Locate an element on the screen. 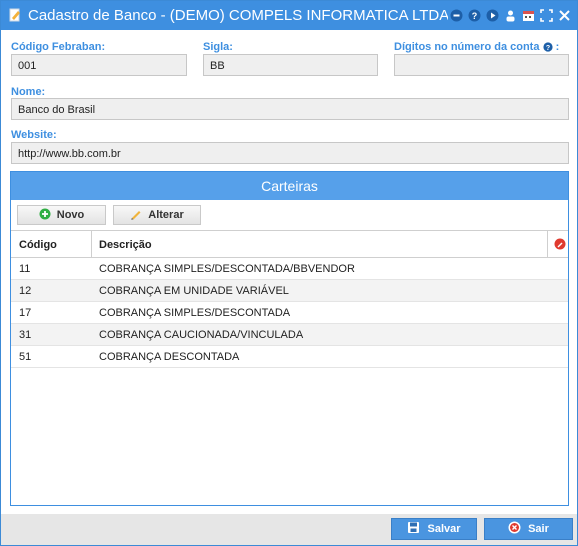 Image resolution: width=578 pixels, height=546 pixels. sair-label: Sair is located at coordinates (538, 529).